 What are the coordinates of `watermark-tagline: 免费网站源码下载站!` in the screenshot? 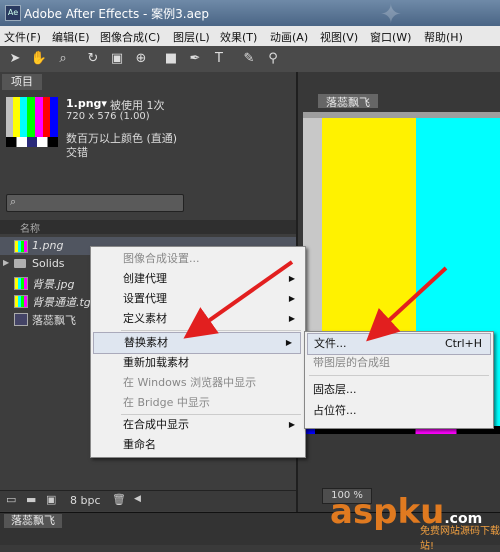 It's located at (460, 539).